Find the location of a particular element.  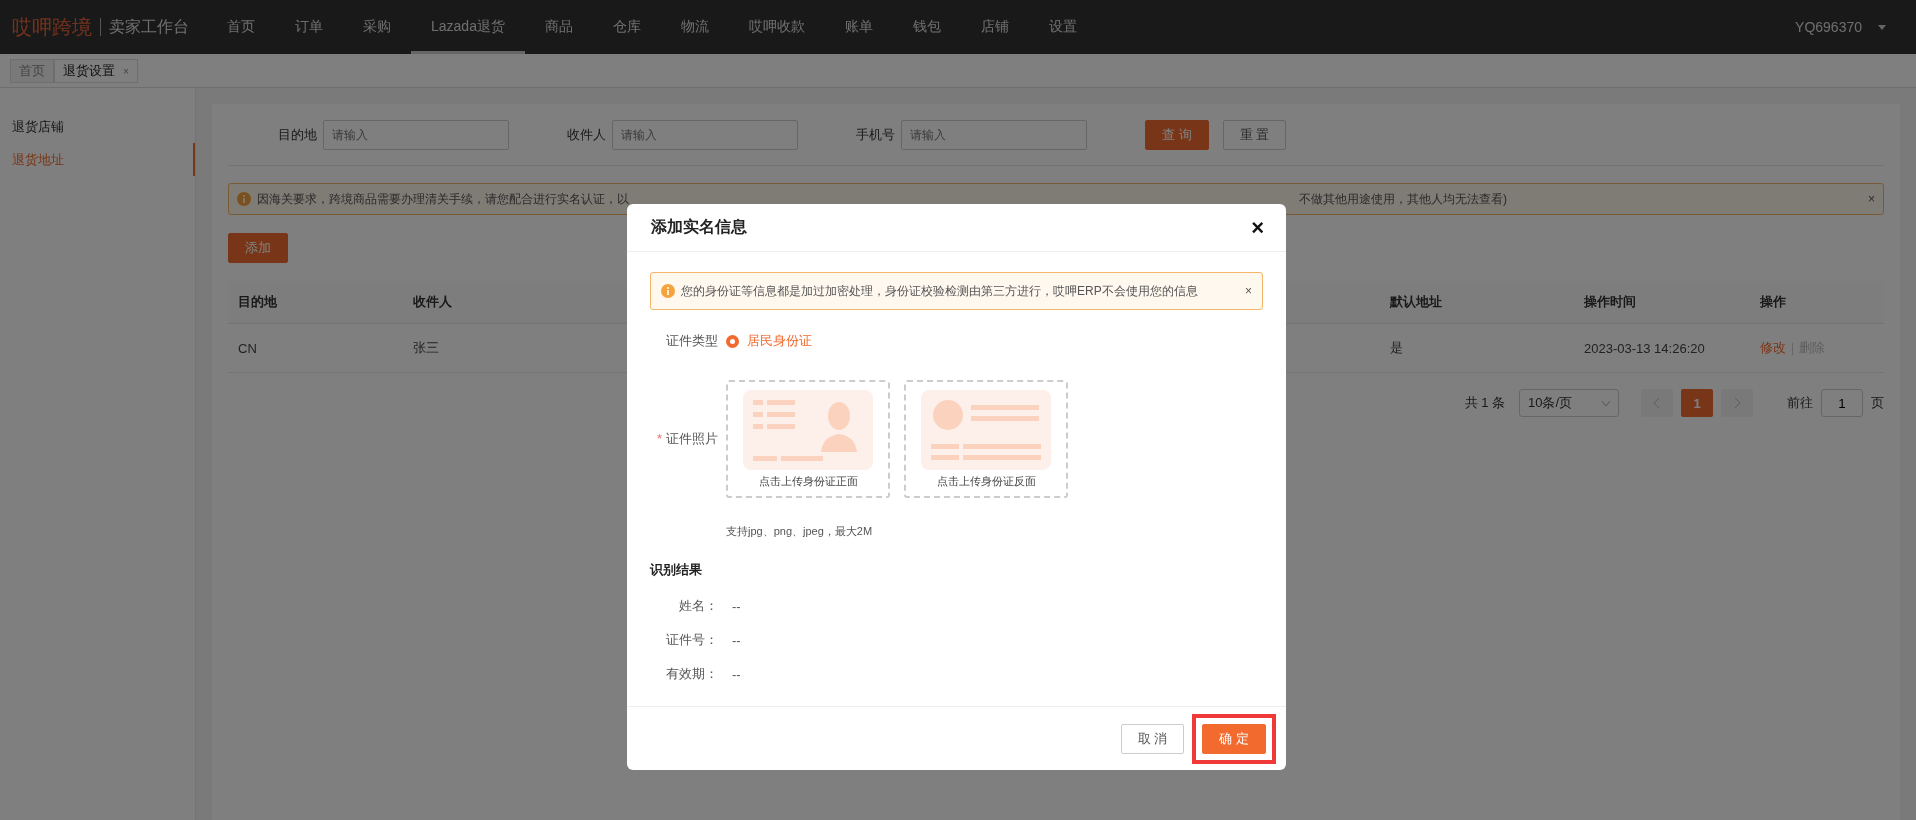

upload-area: 点击上传身份证正面 is located at coordinates (808, 439).